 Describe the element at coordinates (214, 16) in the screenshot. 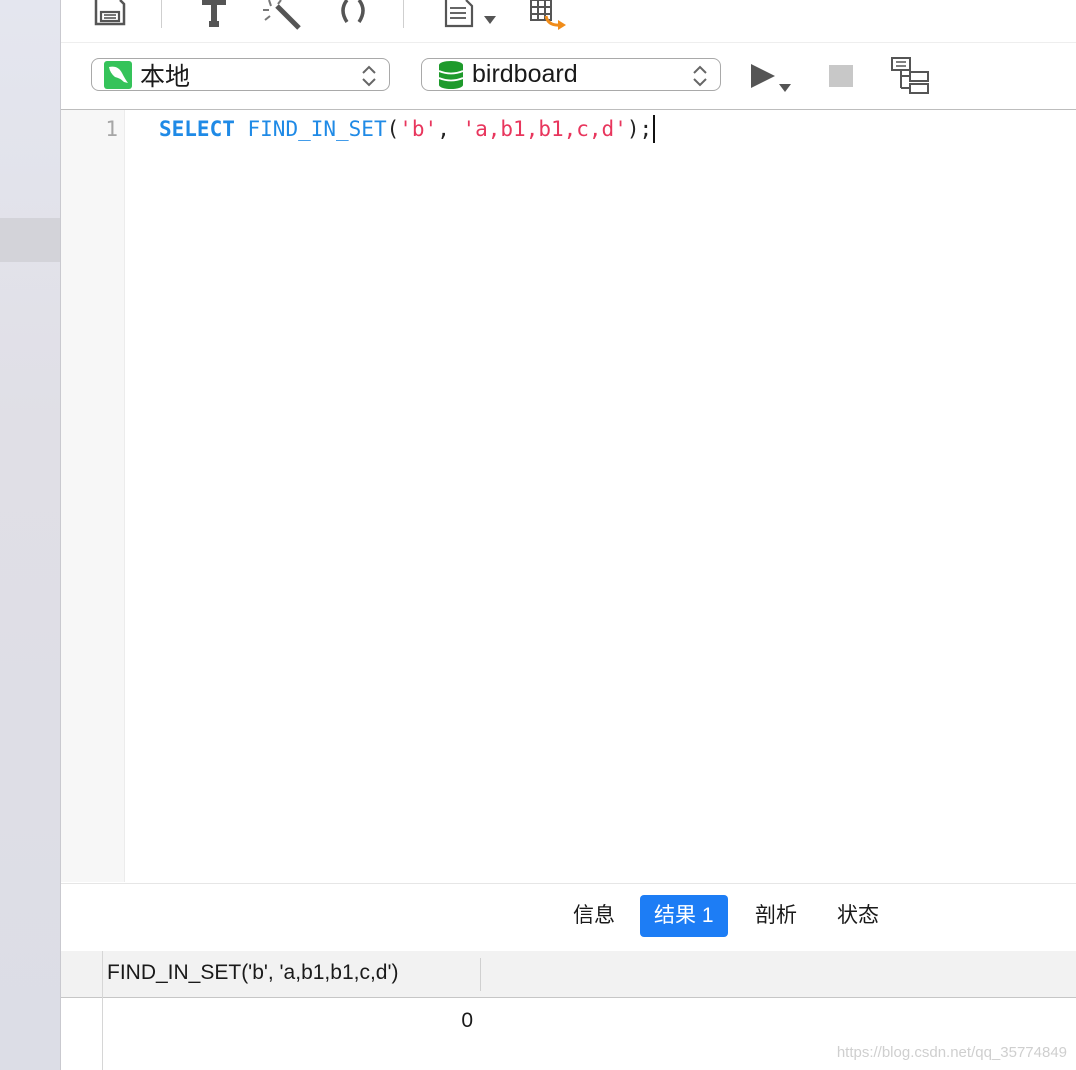

I see `pin-icon` at that location.